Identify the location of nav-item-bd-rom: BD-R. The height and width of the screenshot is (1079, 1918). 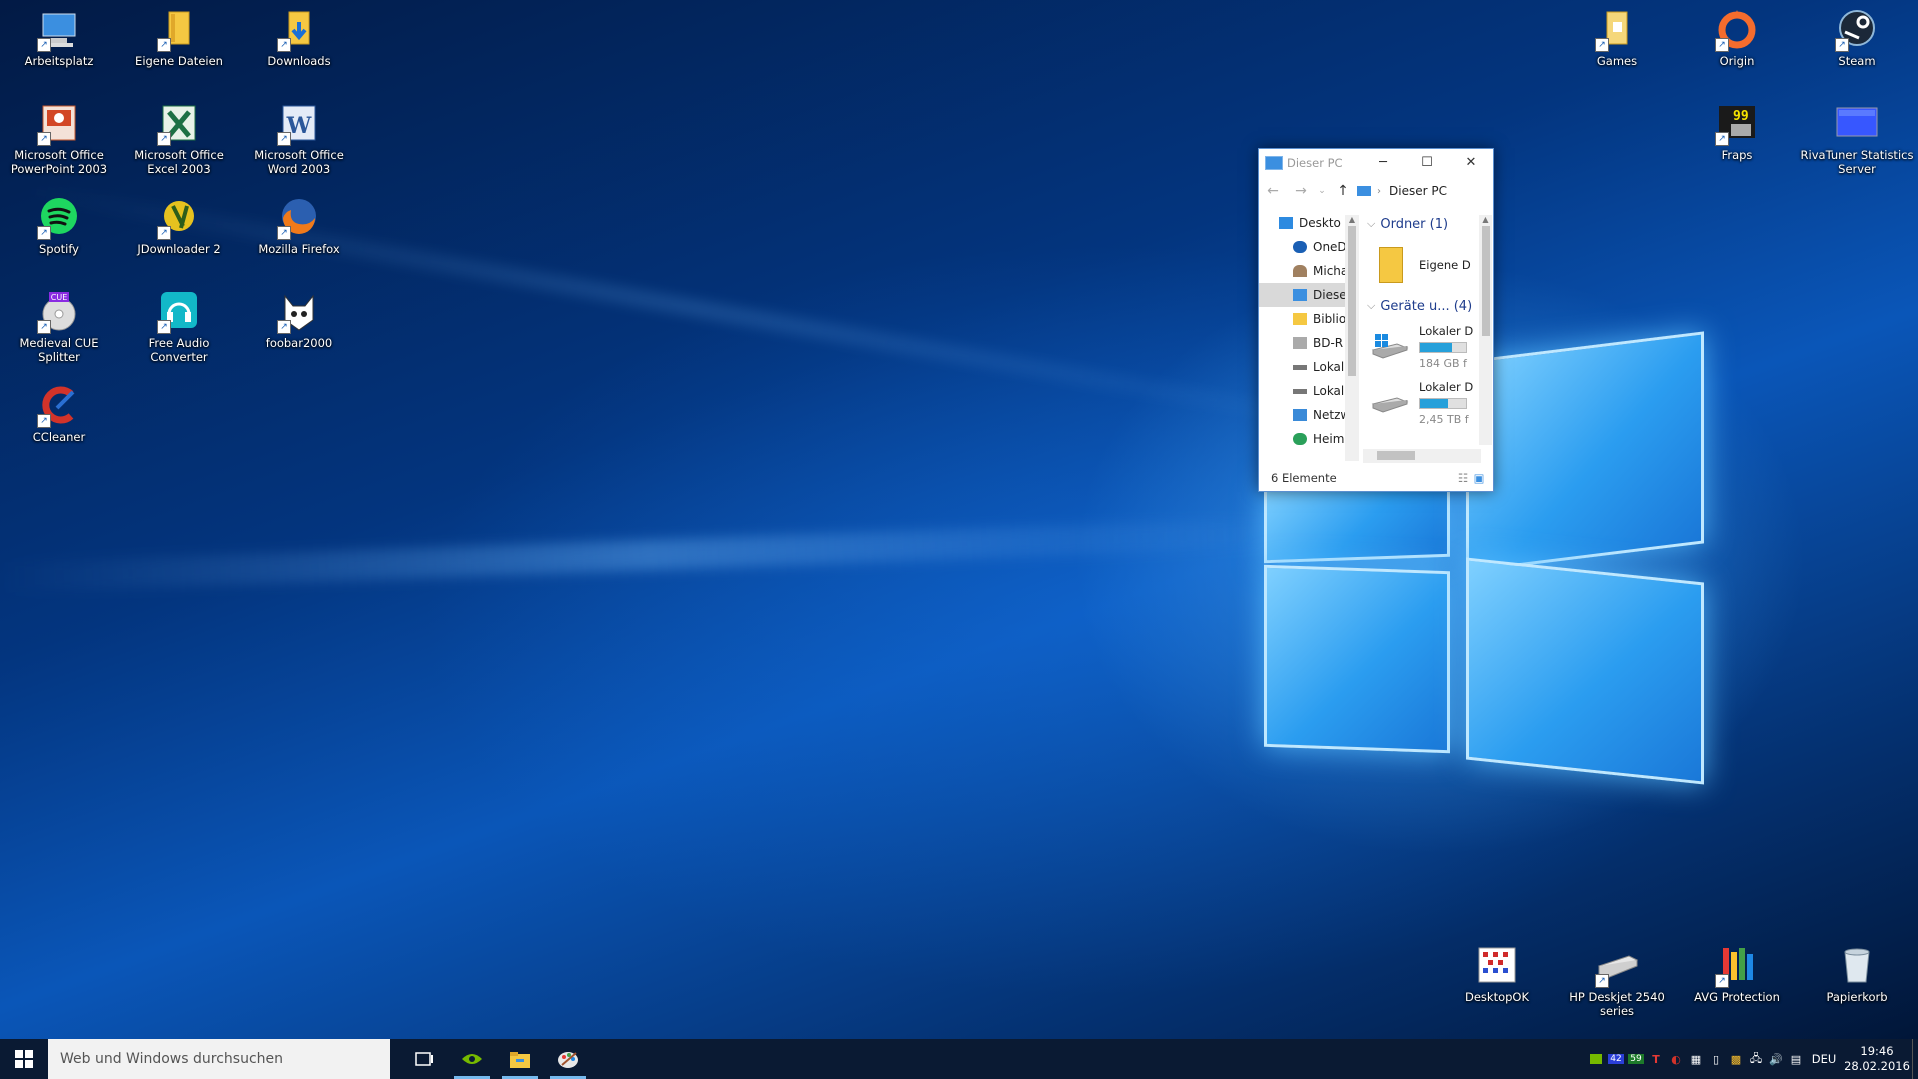
(1307, 343).